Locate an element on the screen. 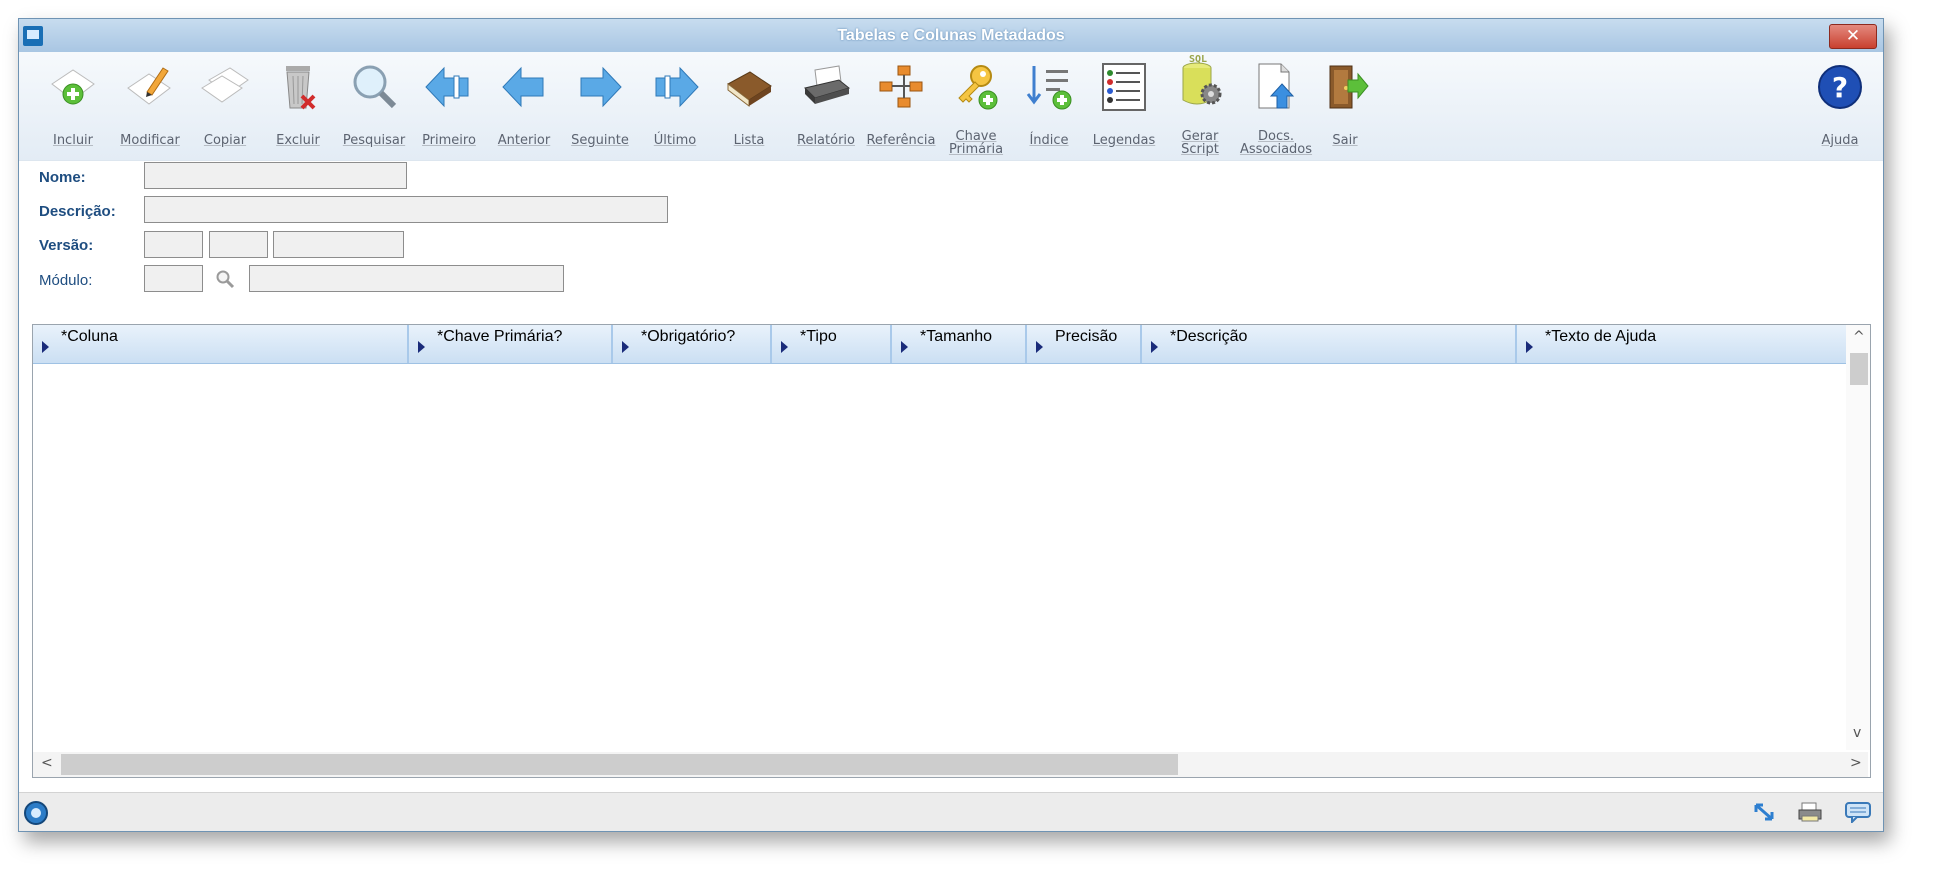 This screenshot has width=1933, height=880. nome-label: Nome: is located at coordinates (62, 177).